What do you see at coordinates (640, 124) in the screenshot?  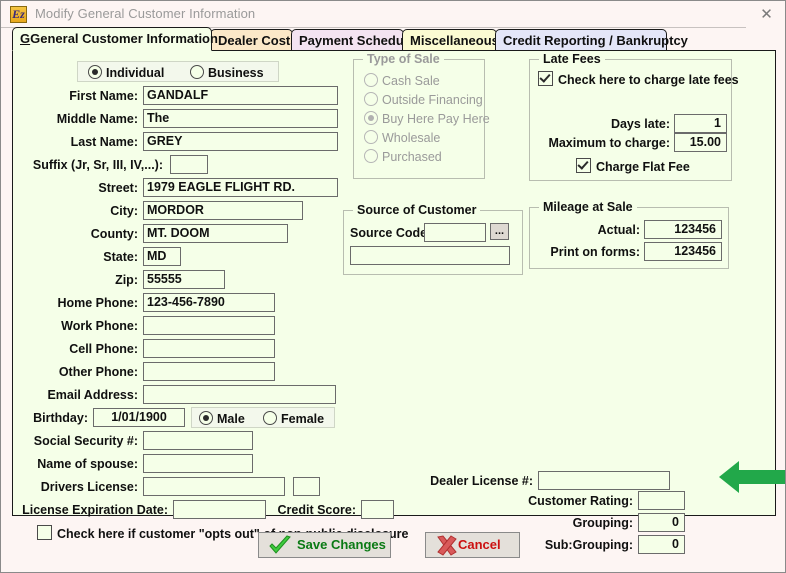 I see `label-days-late: Days late:` at bounding box center [640, 124].